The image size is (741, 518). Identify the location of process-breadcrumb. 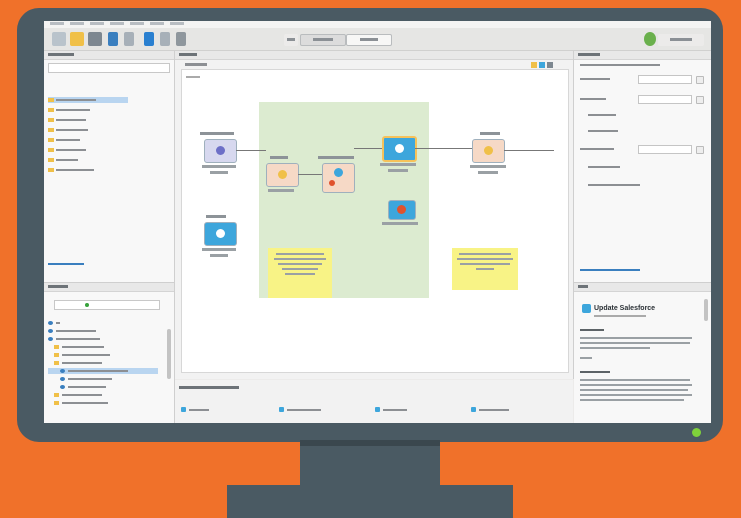
(196, 64).